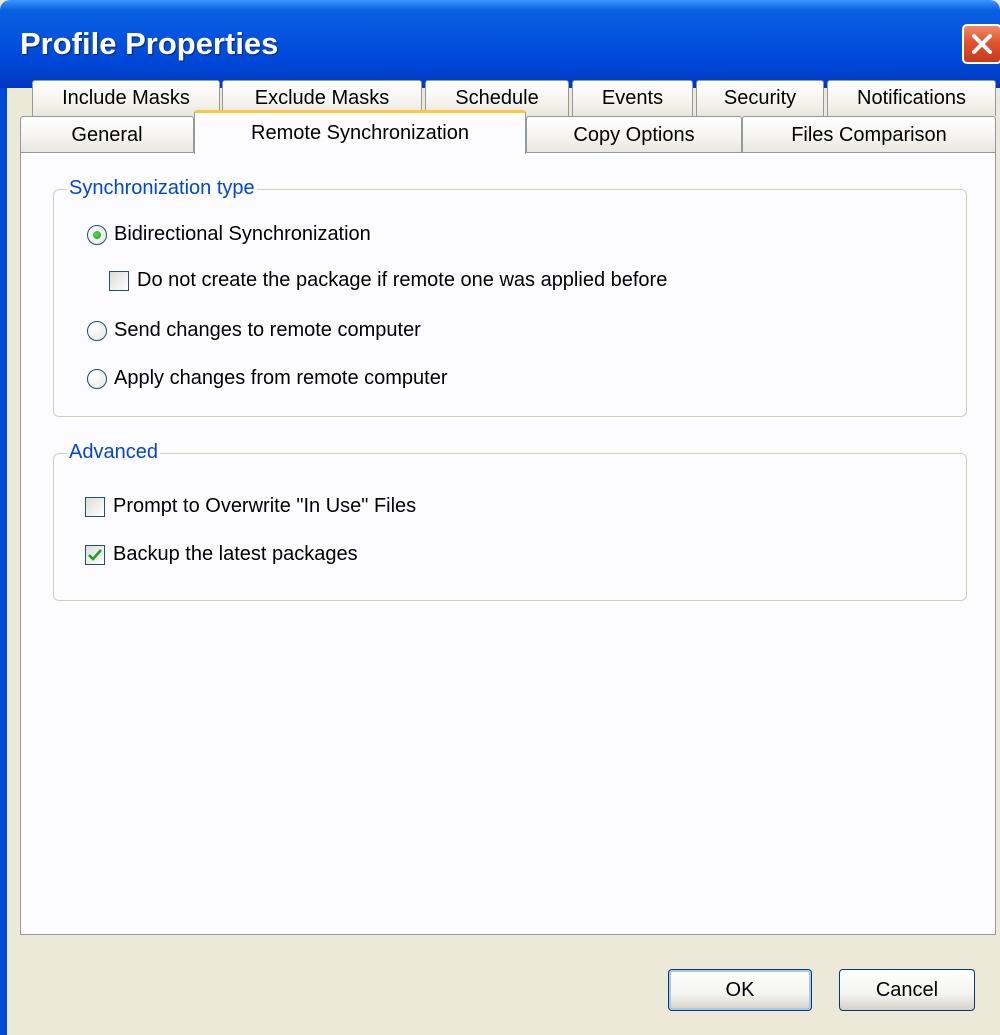 This screenshot has height=1035, width=1000. Describe the element at coordinates (95, 506) in the screenshot. I see `prompt-overwrite-checkbox` at that location.